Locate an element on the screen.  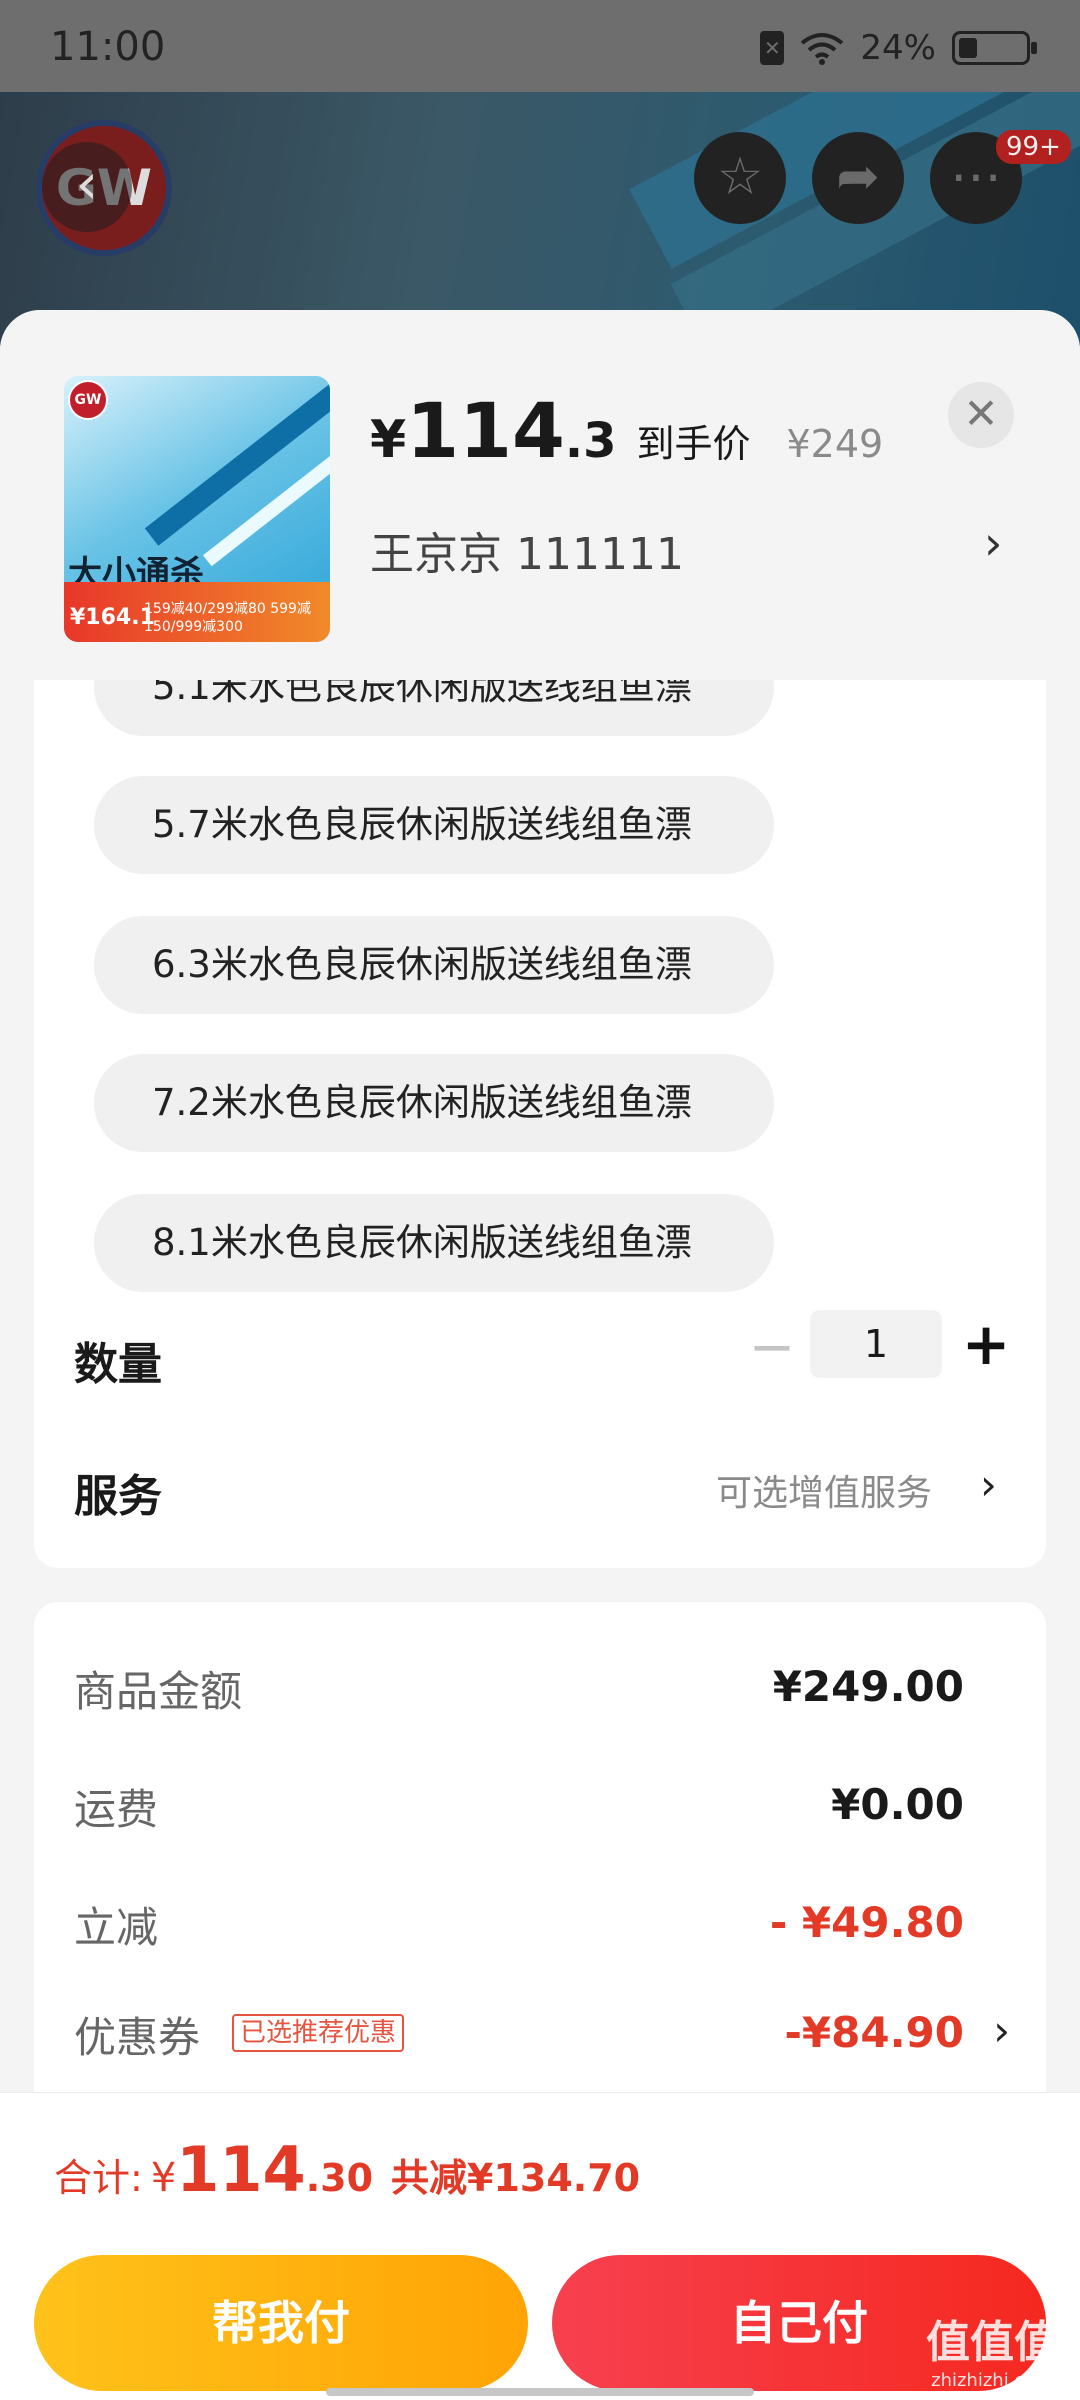
coupon-value: -¥84.90 is located at coordinates (874, 2032).